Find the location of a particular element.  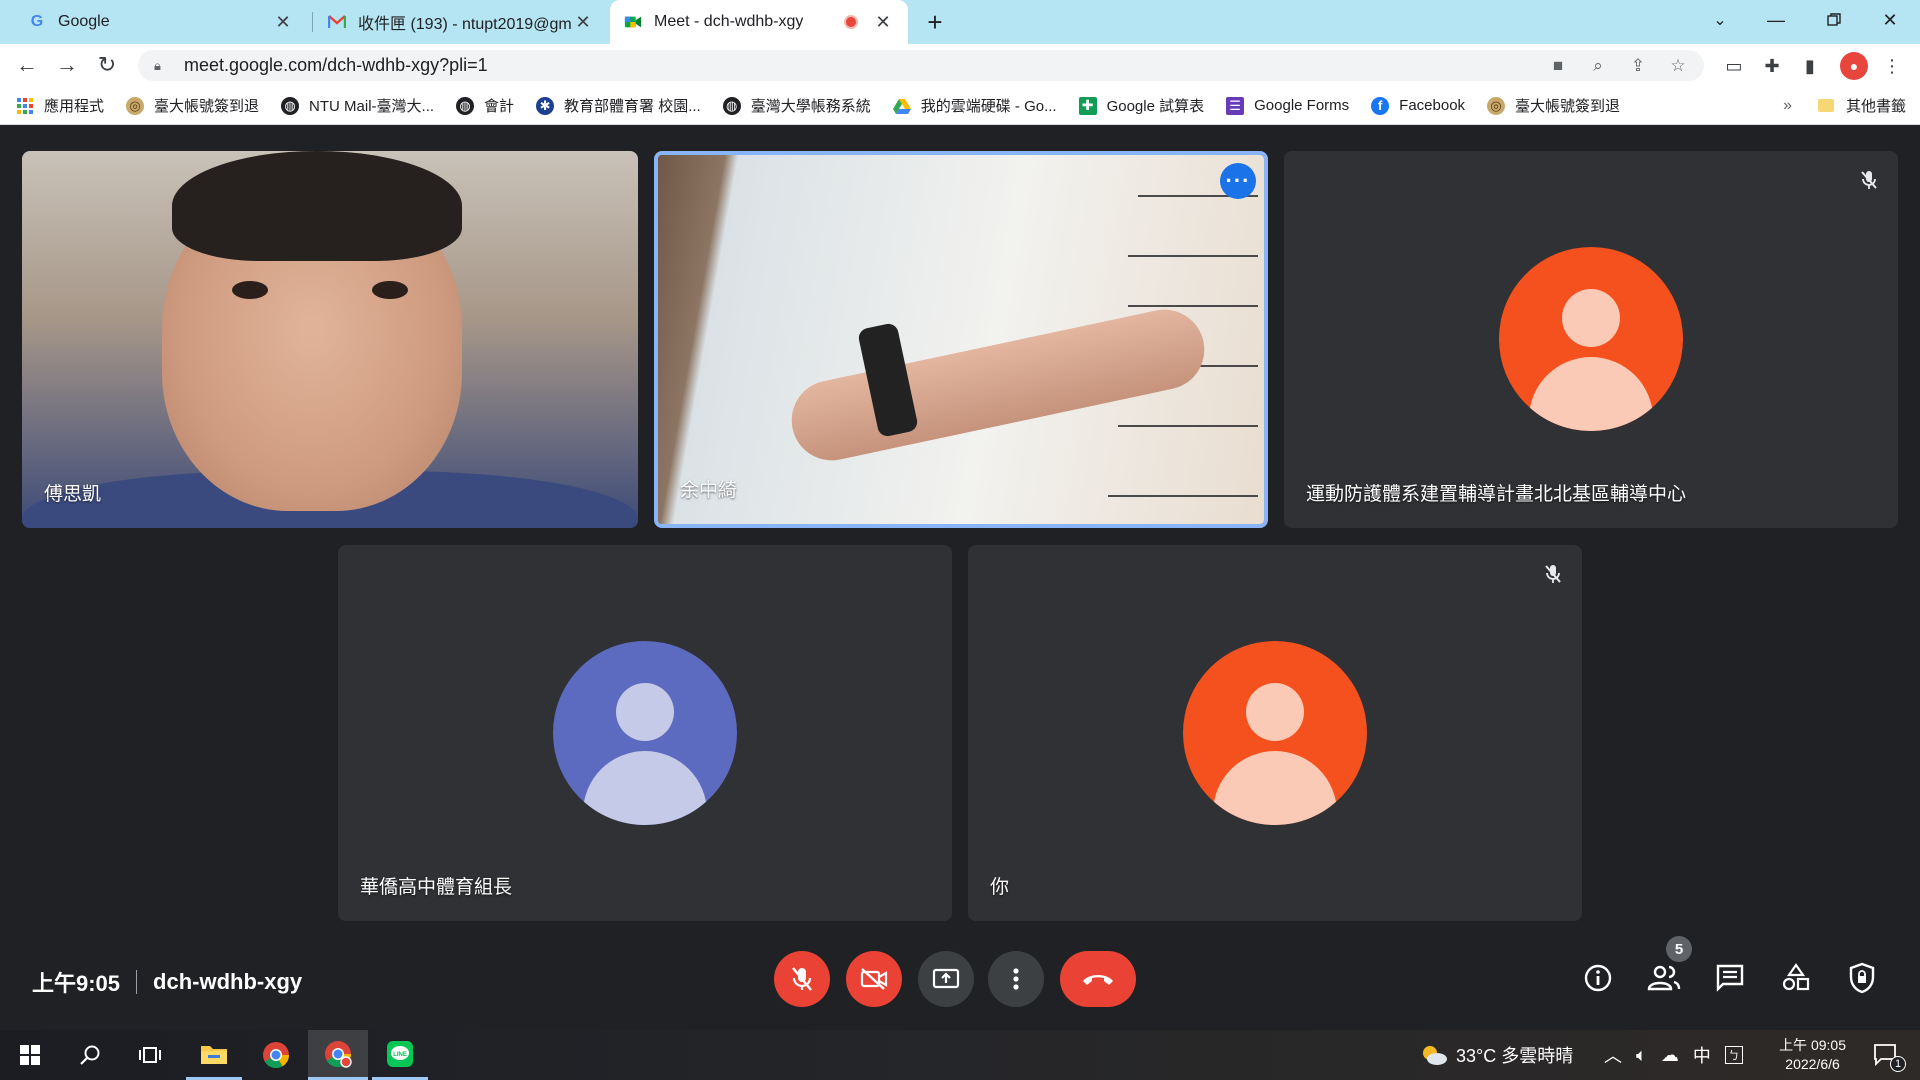

side-panel-icon: ▮ is located at coordinates (1810, 66).